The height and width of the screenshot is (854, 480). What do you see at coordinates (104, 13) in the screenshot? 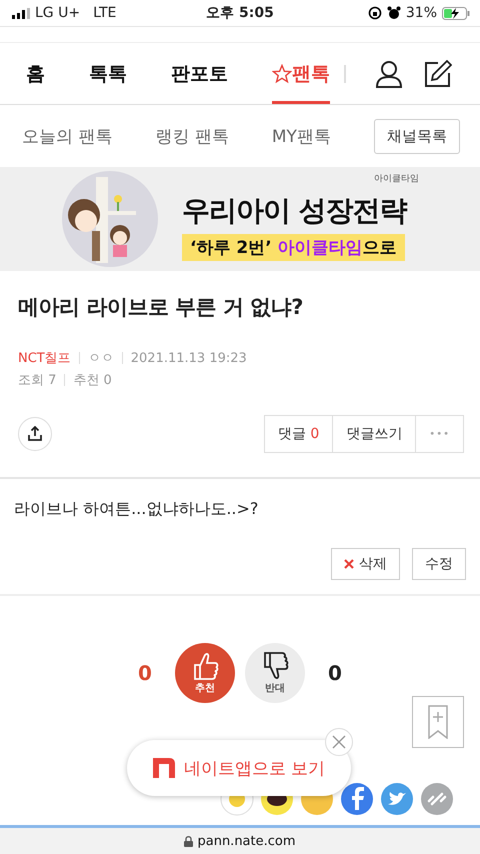
I see `network-type: LTE` at bounding box center [104, 13].